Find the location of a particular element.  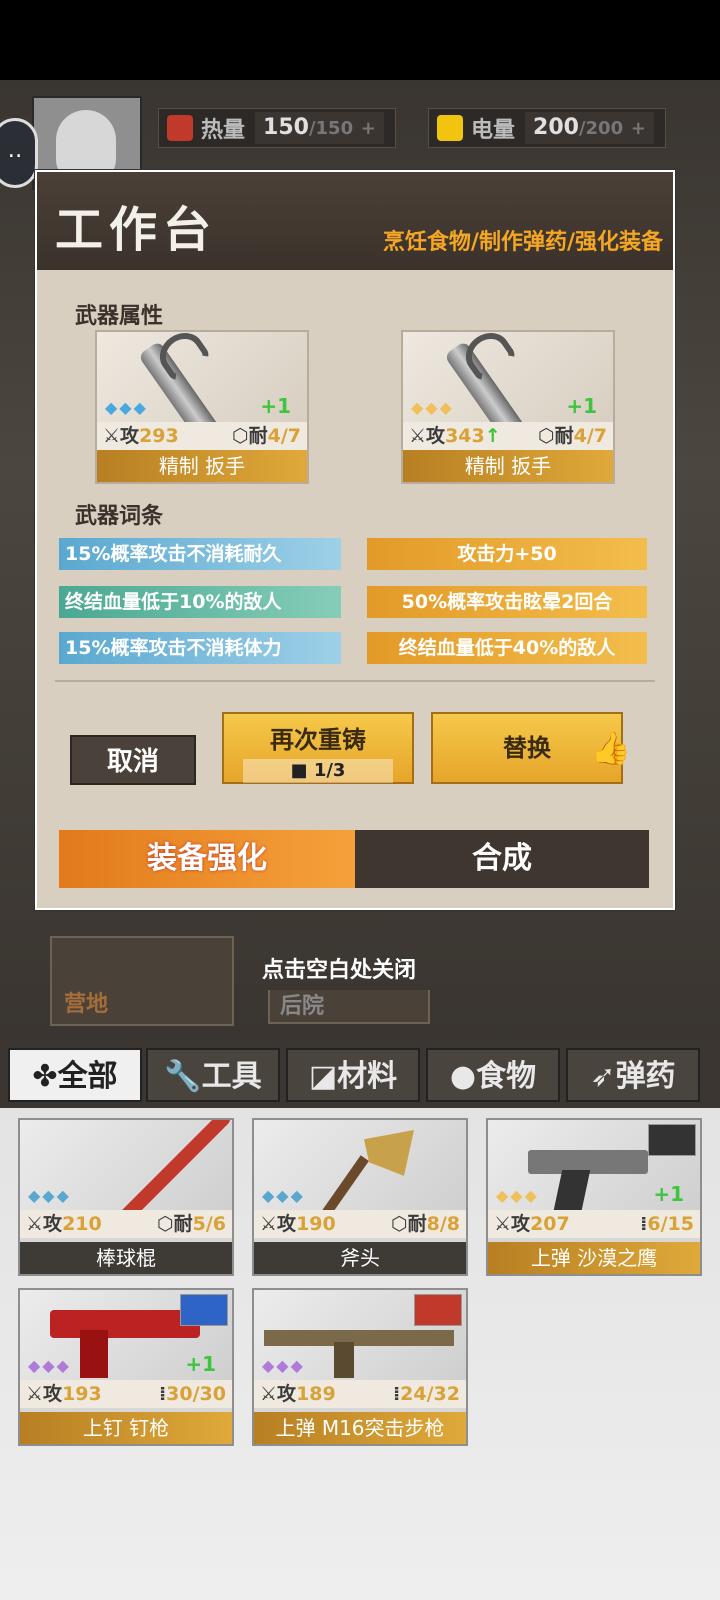

modal-header: 工作台 烹饪食物/制作弹药/强化装备 is located at coordinates (355, 221).